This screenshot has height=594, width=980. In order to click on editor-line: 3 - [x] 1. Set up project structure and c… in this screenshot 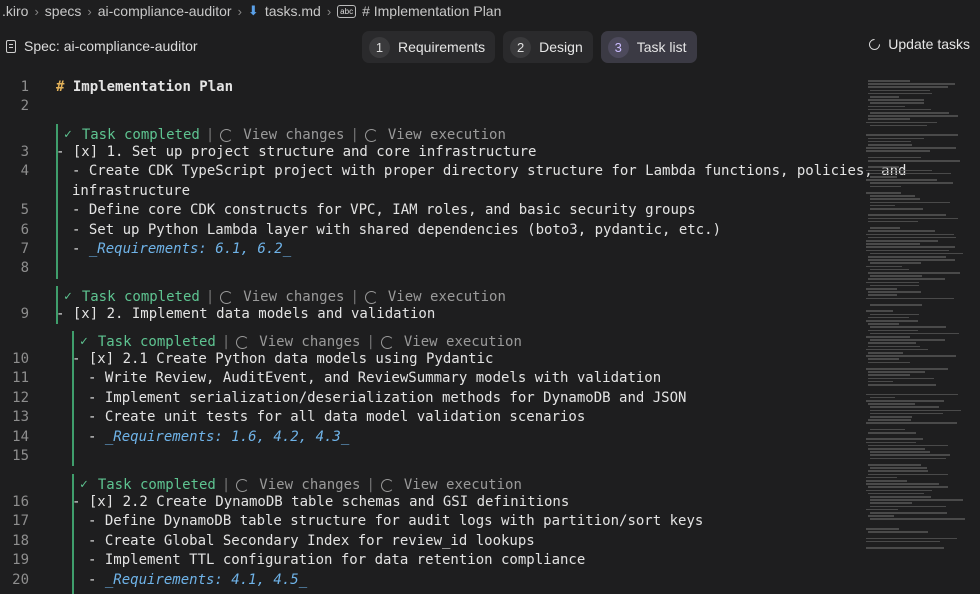, I will do `click(430, 152)`.